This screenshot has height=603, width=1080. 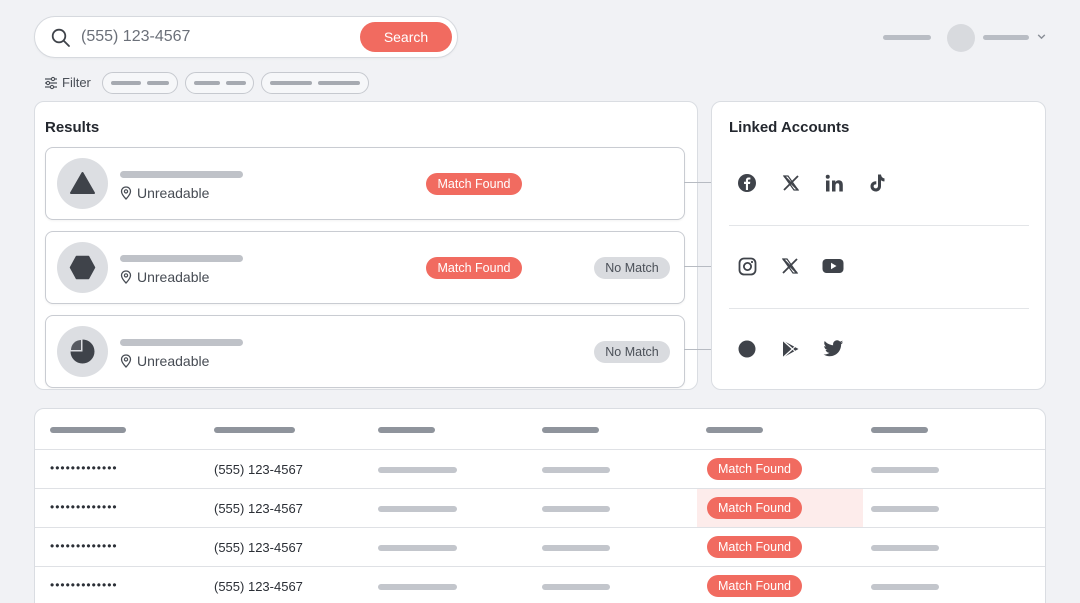 I want to click on search-button: Search, so click(x=406, y=37).